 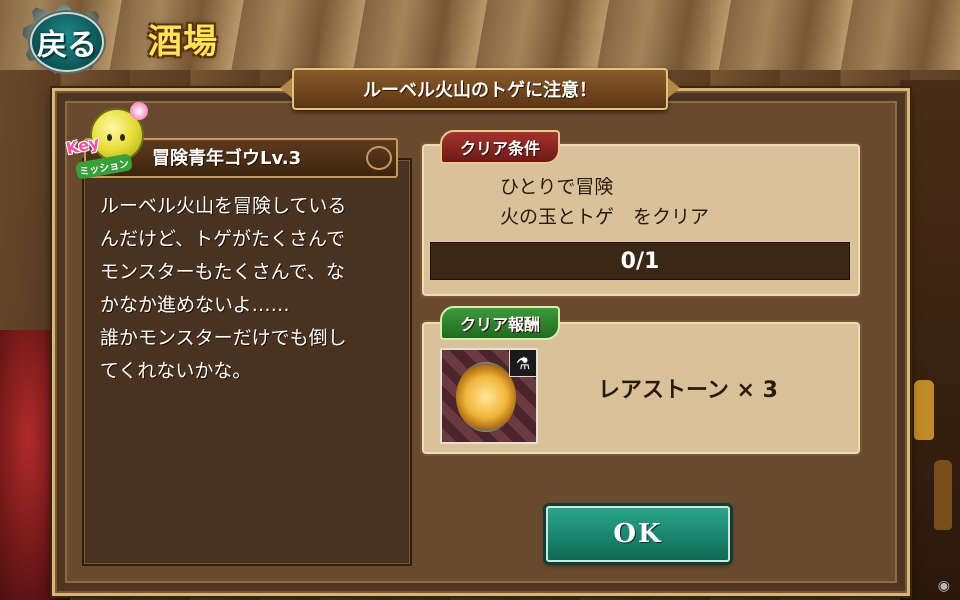 I want to click on back-button: 戻る, so click(x=67, y=38).